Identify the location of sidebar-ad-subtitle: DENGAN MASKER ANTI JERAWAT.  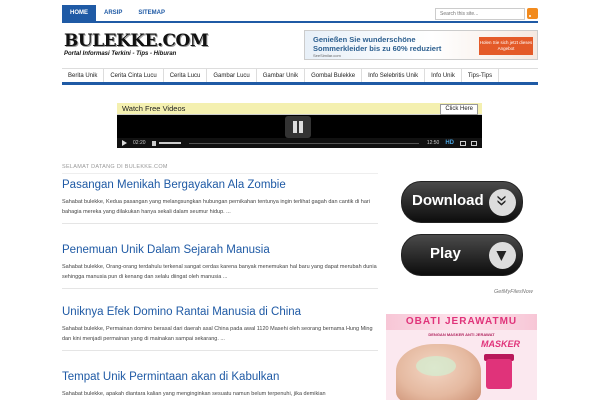
(461, 334).